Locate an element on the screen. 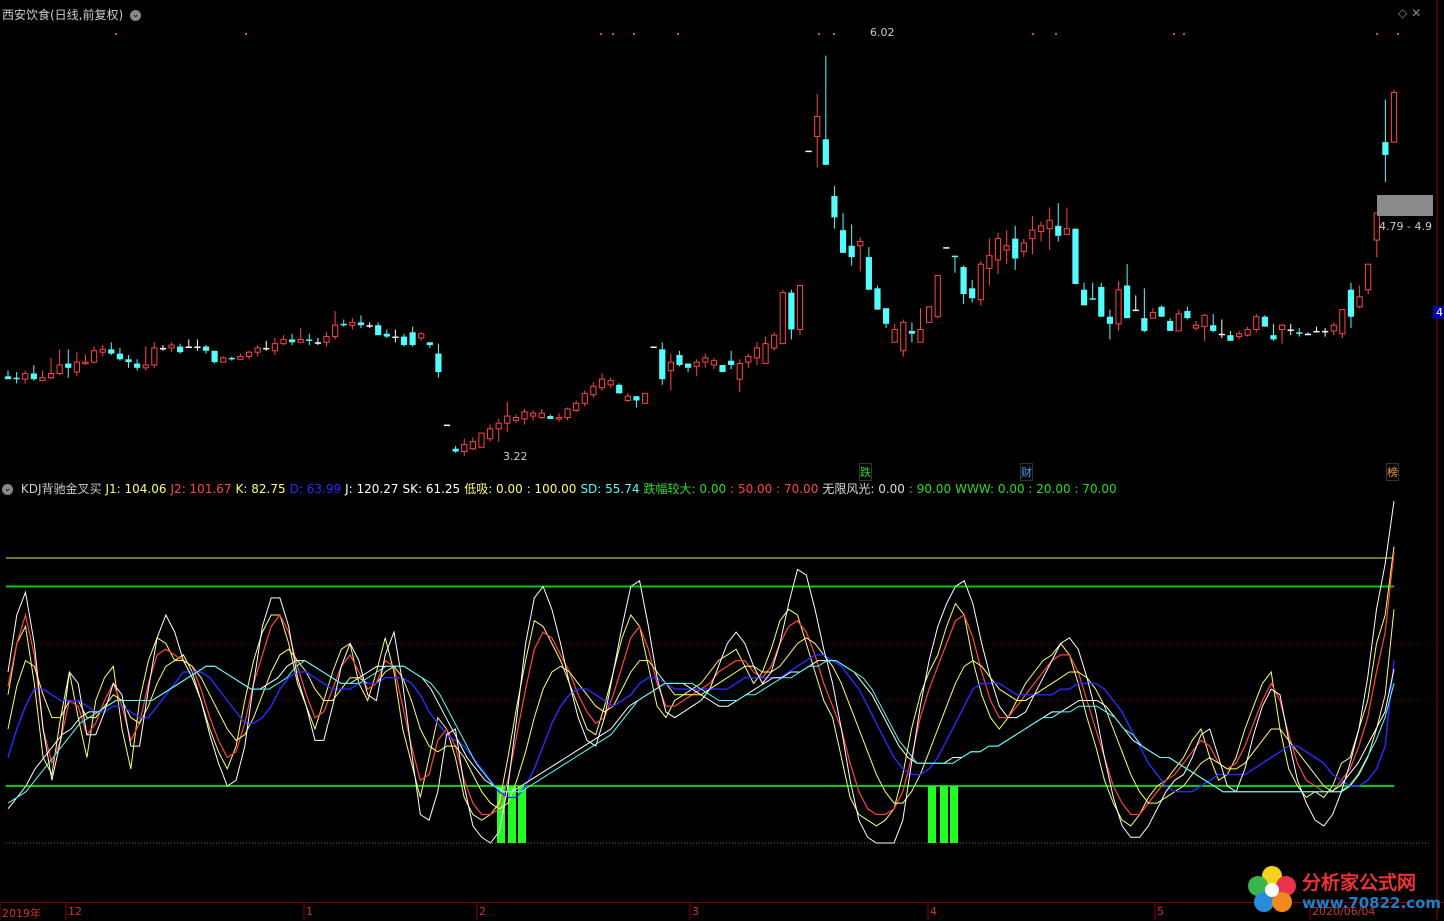 The image size is (1444, 921). logo-name: 分析家公式网 is located at coordinates (1359, 883).